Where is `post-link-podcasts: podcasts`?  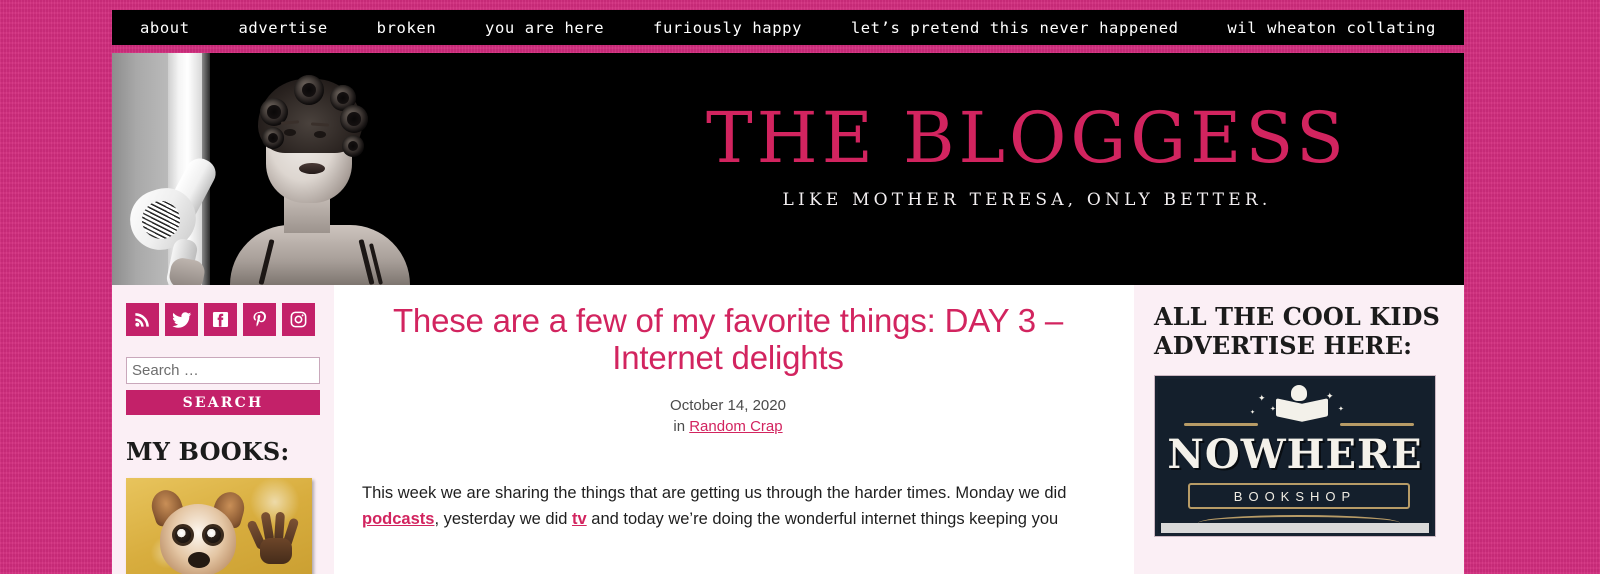
post-link-podcasts: podcasts is located at coordinates (398, 519).